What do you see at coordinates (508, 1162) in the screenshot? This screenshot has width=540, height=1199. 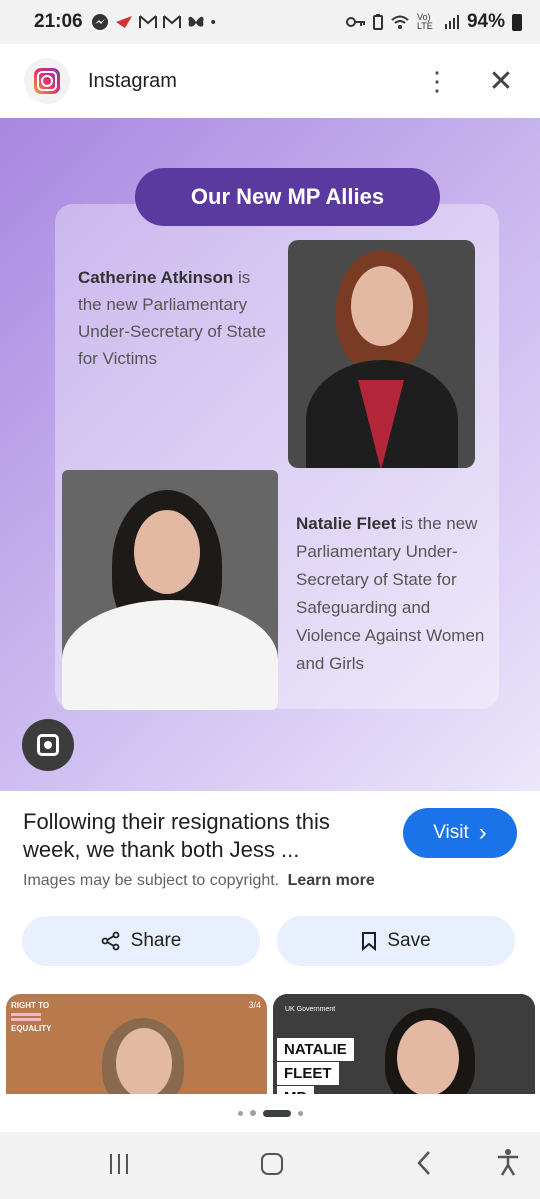 I see `accessibility-icon` at bounding box center [508, 1162].